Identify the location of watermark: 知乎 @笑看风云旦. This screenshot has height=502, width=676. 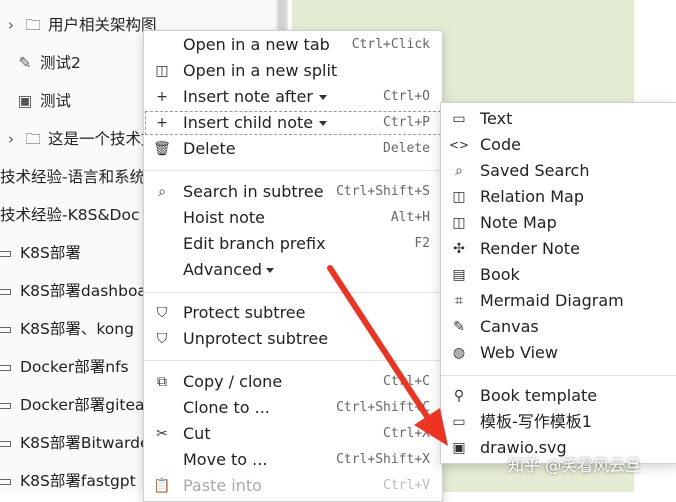
(575, 465).